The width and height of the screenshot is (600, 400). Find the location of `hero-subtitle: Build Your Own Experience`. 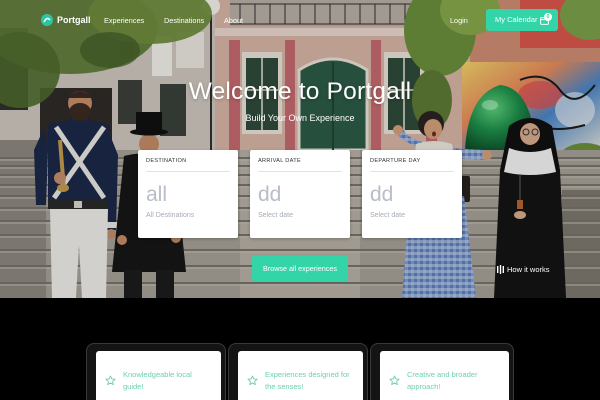

hero-subtitle: Build Your Own Experience is located at coordinates (300, 118).